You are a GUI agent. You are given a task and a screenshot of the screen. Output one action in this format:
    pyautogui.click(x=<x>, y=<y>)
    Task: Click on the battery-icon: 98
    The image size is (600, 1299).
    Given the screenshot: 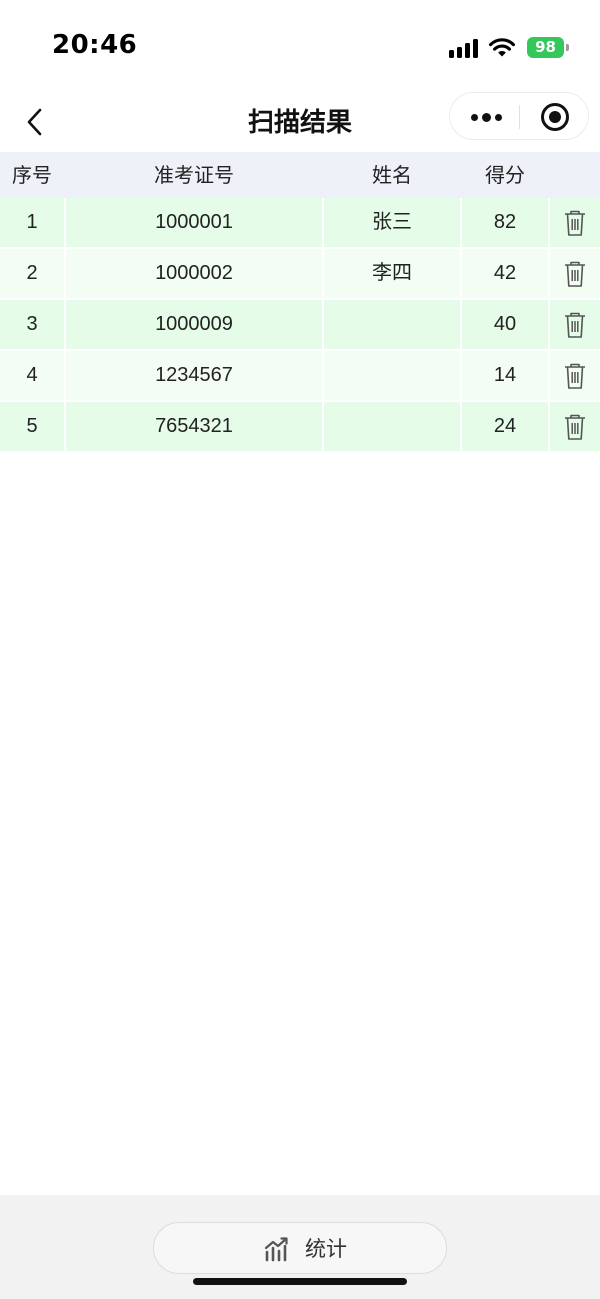 What is the action you would take?
    pyautogui.click(x=548, y=47)
    